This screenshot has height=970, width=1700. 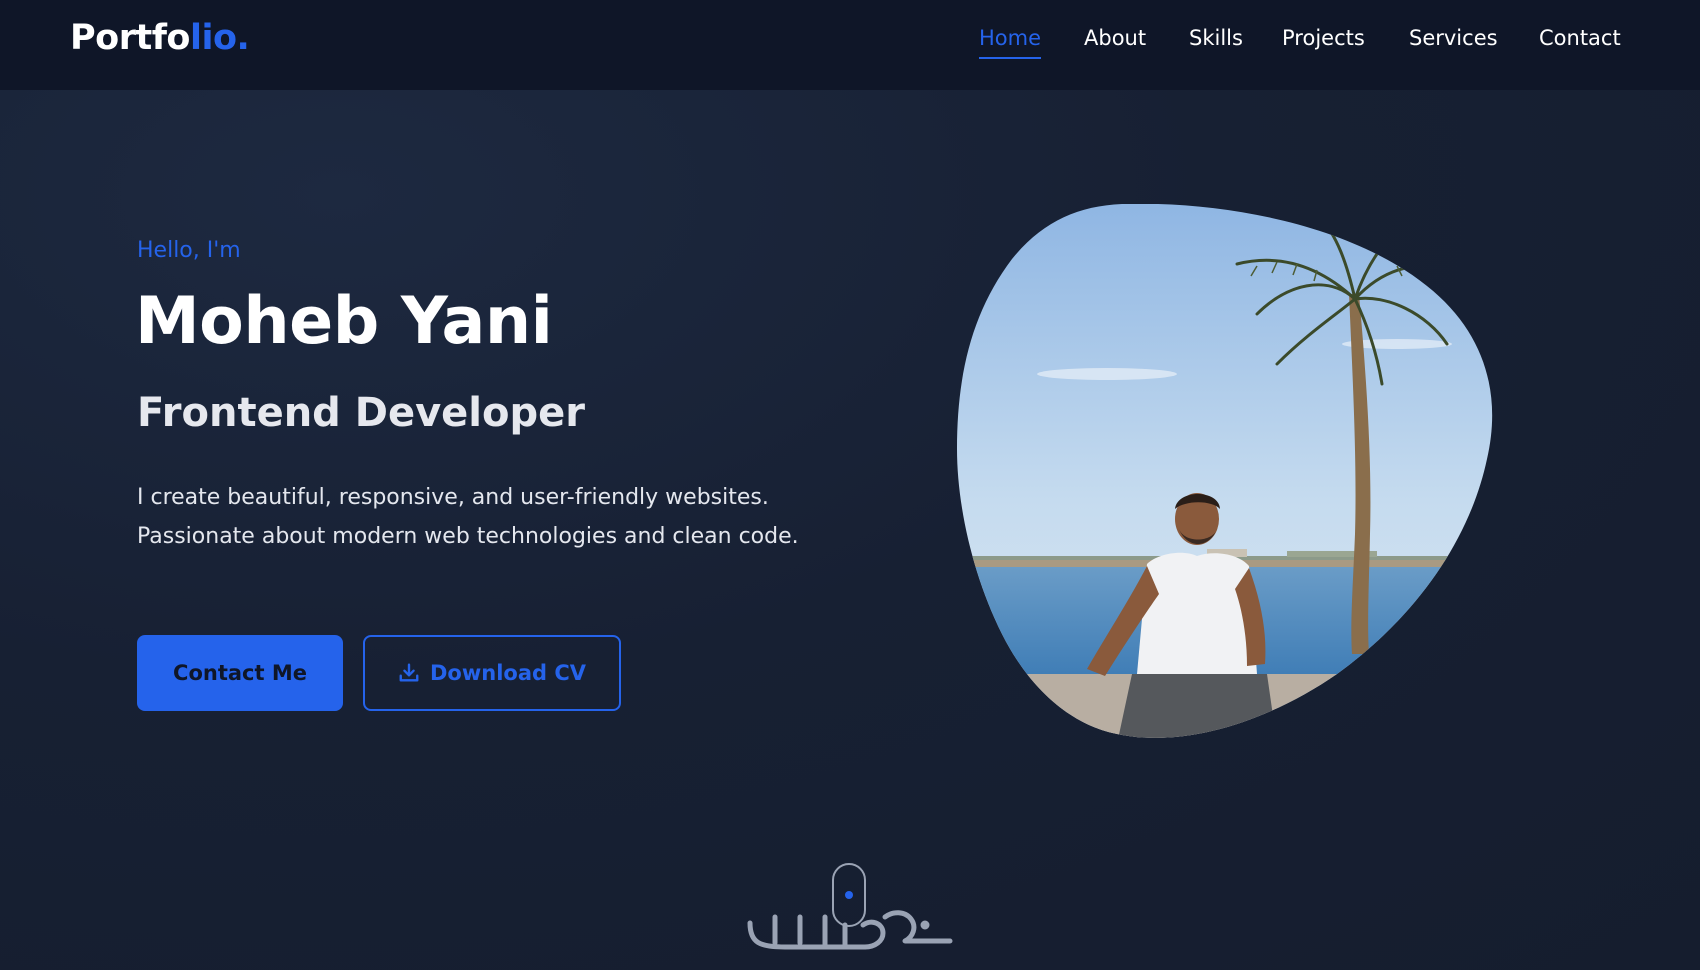 What do you see at coordinates (507, 673) in the screenshot?
I see `download-cv-label: Download CV` at bounding box center [507, 673].